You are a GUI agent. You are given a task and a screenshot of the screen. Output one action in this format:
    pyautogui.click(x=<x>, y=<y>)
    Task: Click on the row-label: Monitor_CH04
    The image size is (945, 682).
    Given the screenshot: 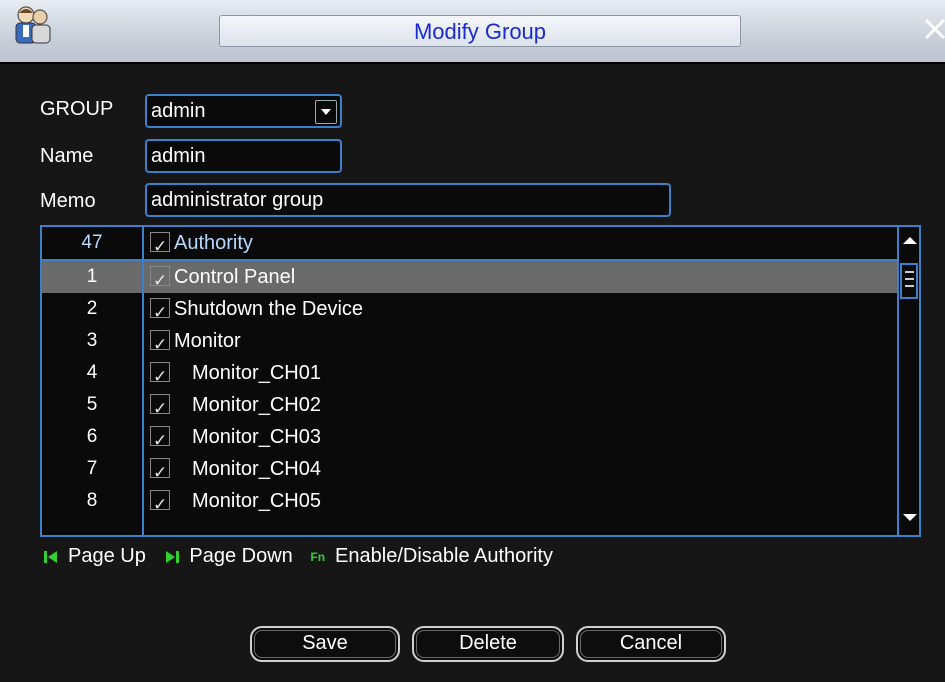 What is the action you would take?
    pyautogui.click(x=235, y=471)
    